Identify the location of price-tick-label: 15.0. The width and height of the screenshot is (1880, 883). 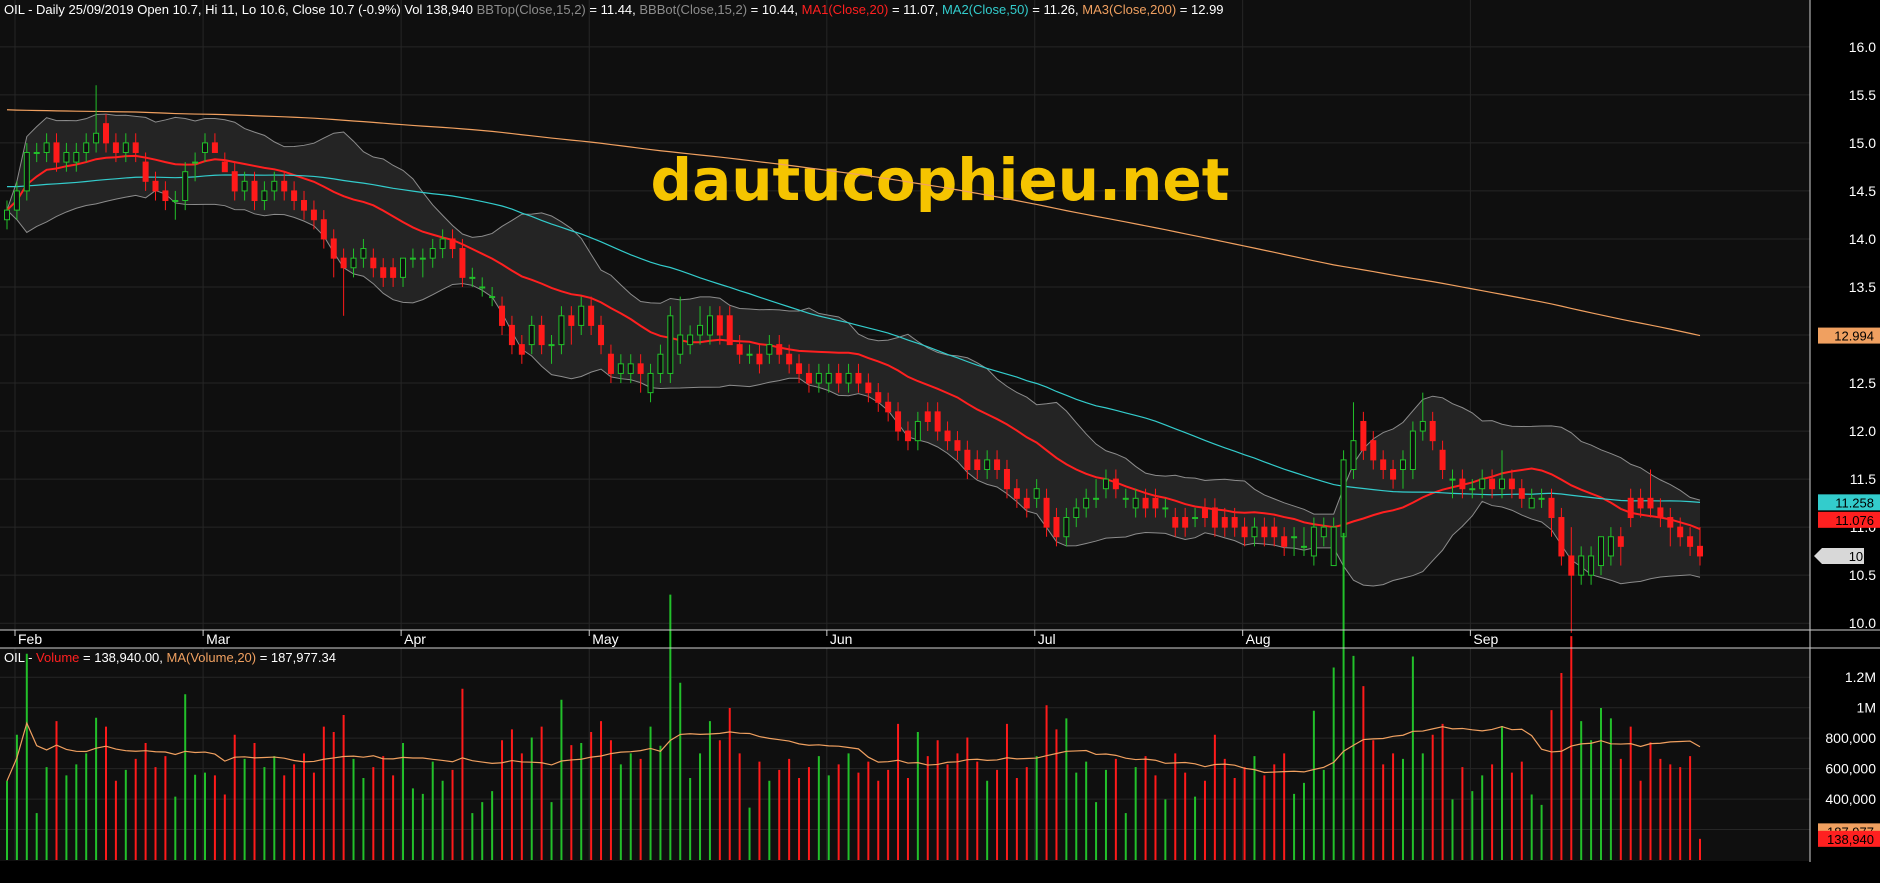
(1862, 143).